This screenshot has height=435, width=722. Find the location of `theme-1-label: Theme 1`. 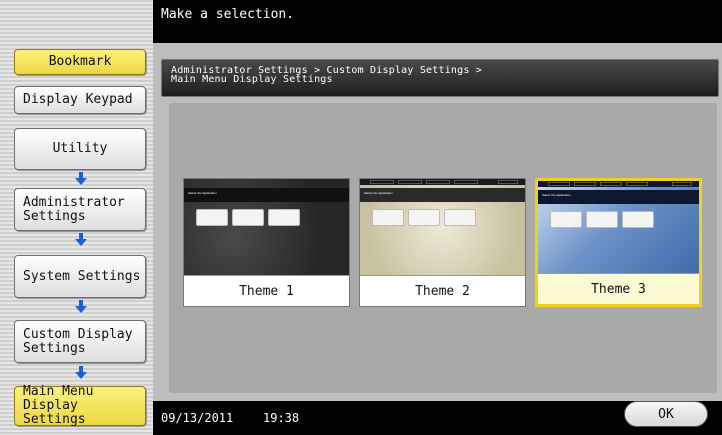

theme-1-label: Theme 1 is located at coordinates (266, 290).